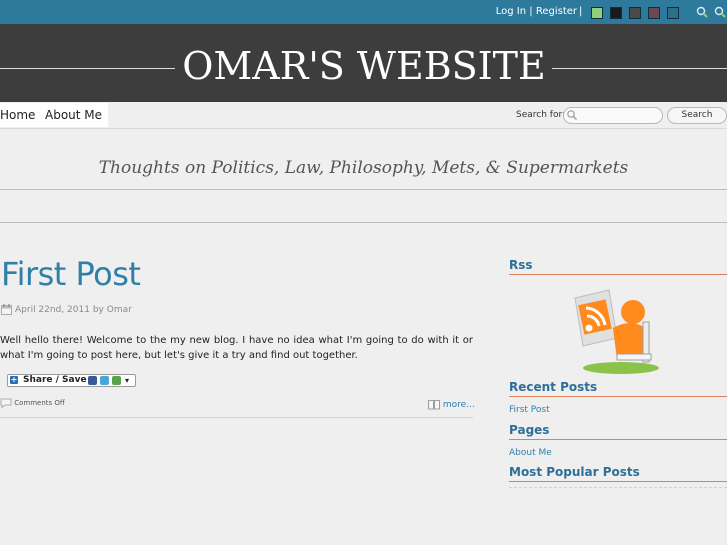  What do you see at coordinates (14, 379) in the screenshot?
I see `add-icon: +` at bounding box center [14, 379].